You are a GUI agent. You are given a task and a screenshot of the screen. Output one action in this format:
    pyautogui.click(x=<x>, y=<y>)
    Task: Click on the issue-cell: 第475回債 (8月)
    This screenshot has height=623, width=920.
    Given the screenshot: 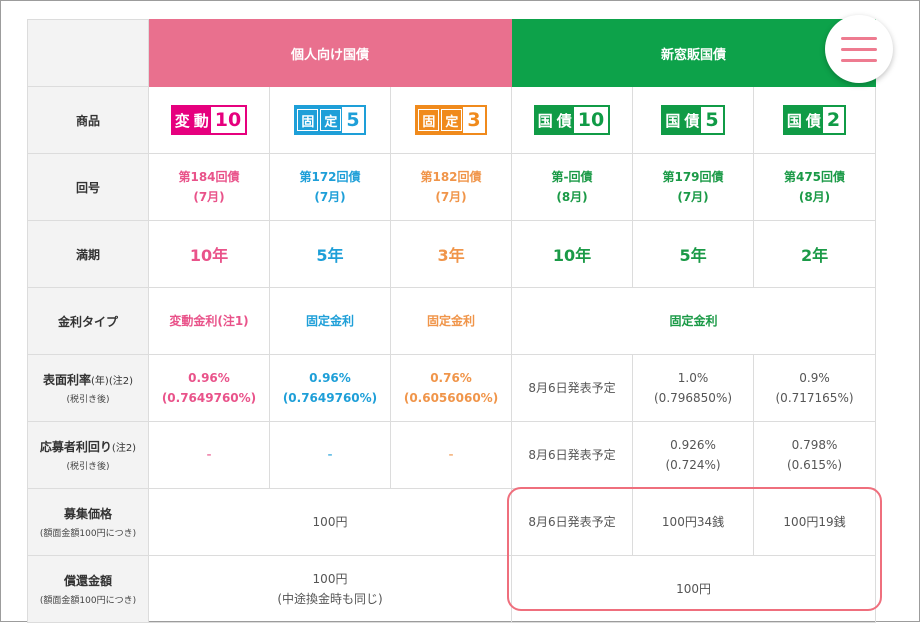 What is the action you would take?
    pyautogui.click(x=815, y=187)
    